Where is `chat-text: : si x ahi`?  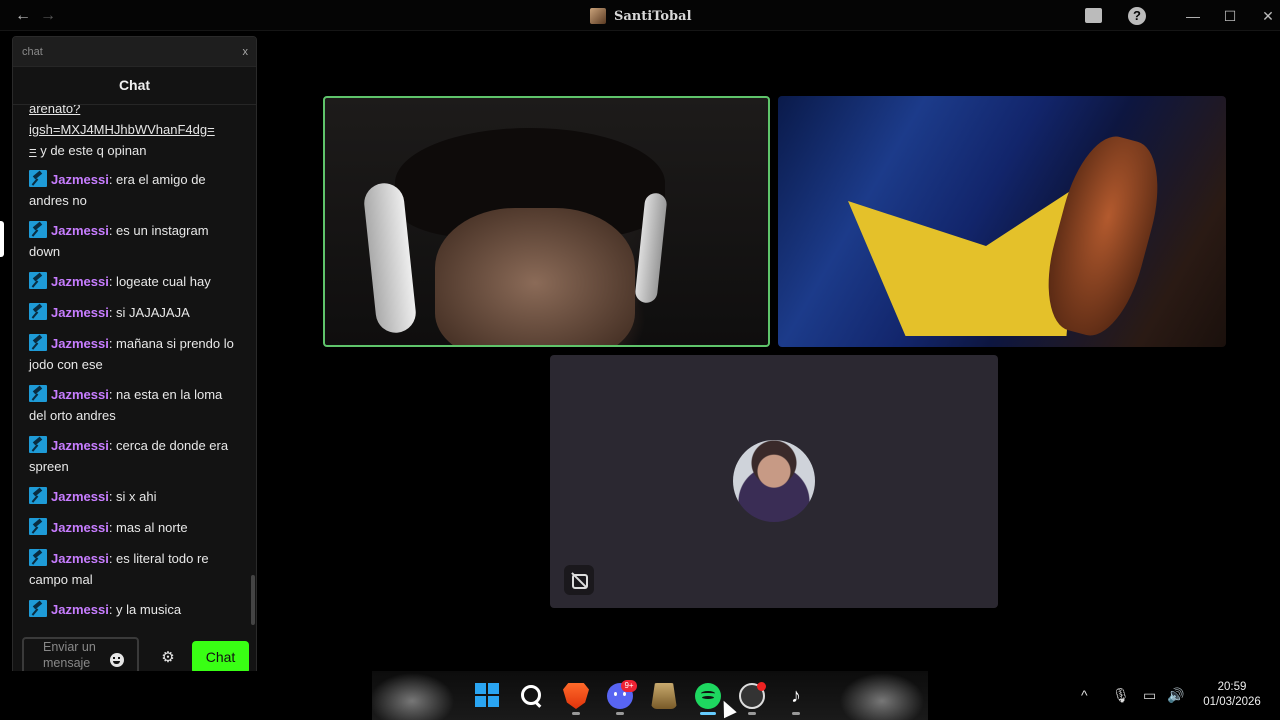 chat-text: : si x ahi is located at coordinates (132, 496).